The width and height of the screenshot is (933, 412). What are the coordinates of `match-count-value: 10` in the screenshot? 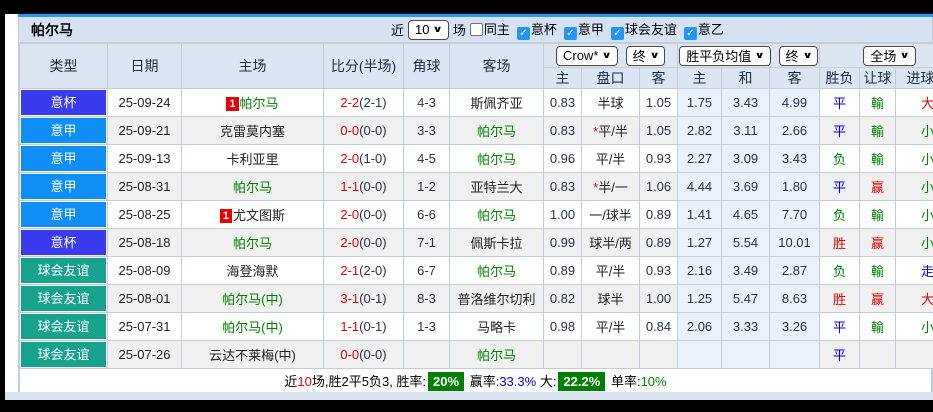 It's located at (422, 29).